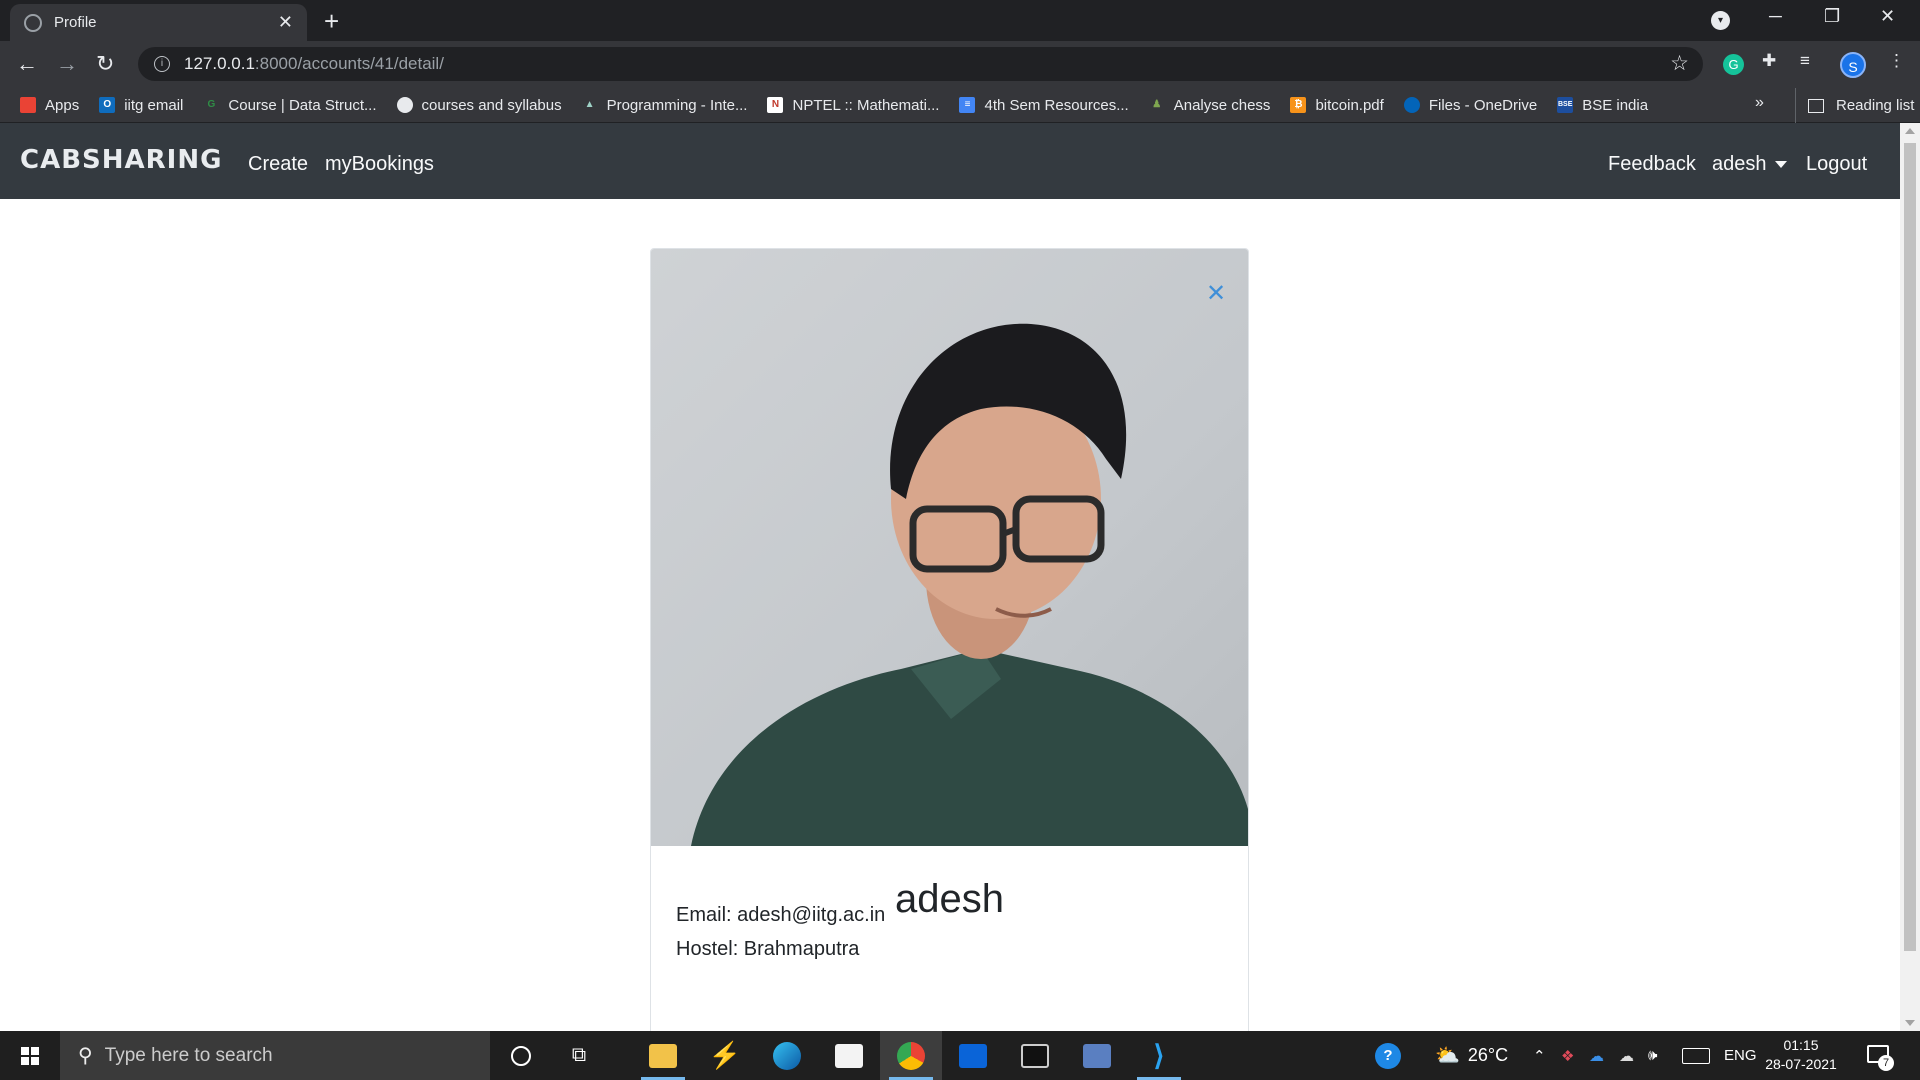 The width and height of the screenshot is (1920, 1080). I want to click on bookmark-iitg-email: Oiitg email, so click(141, 105).